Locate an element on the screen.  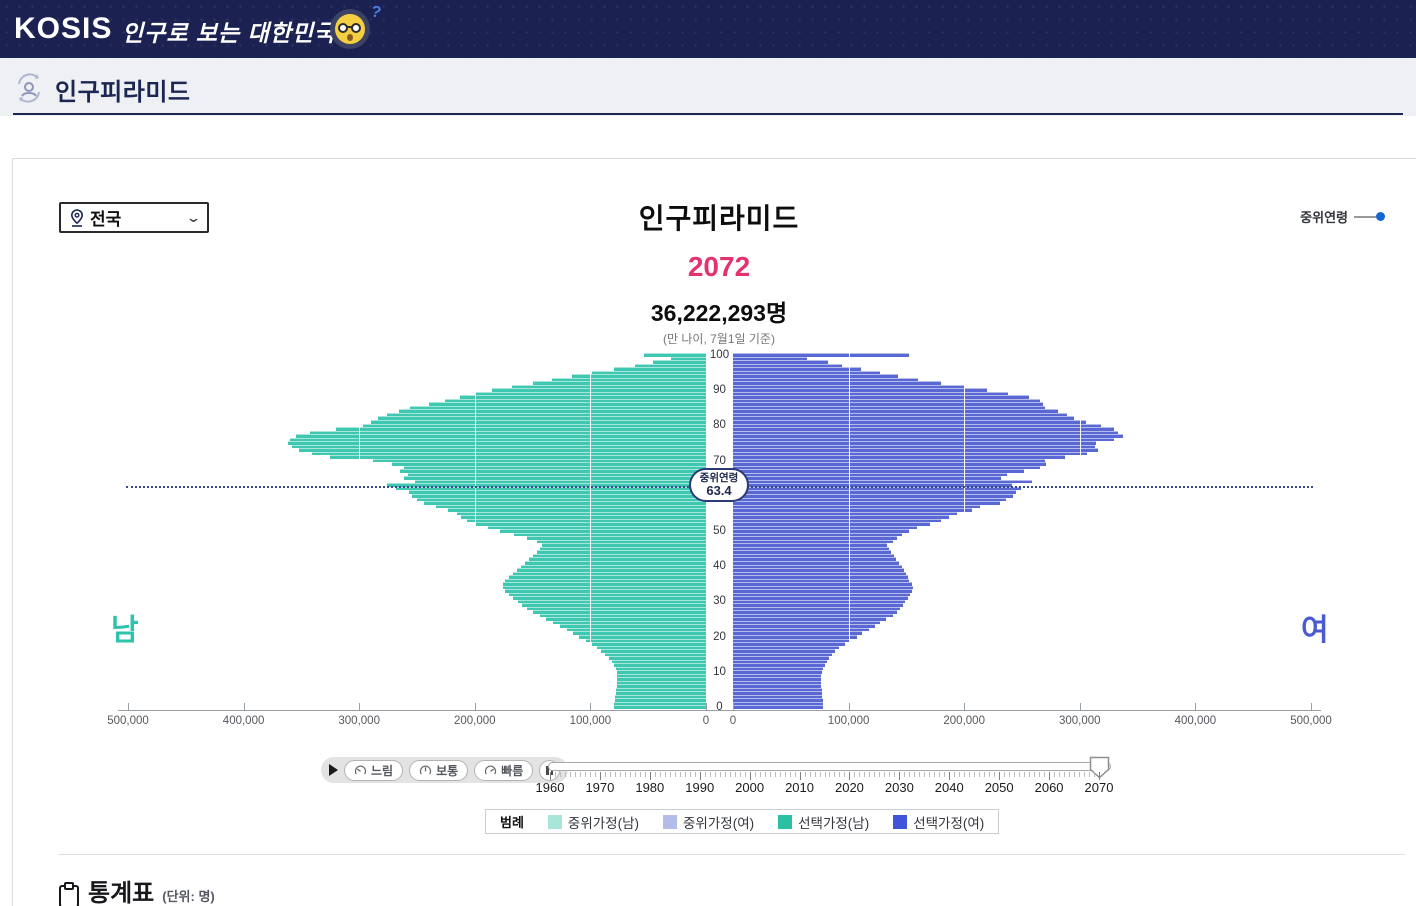
timeline-year-label: 1970 is located at coordinates (600, 787).